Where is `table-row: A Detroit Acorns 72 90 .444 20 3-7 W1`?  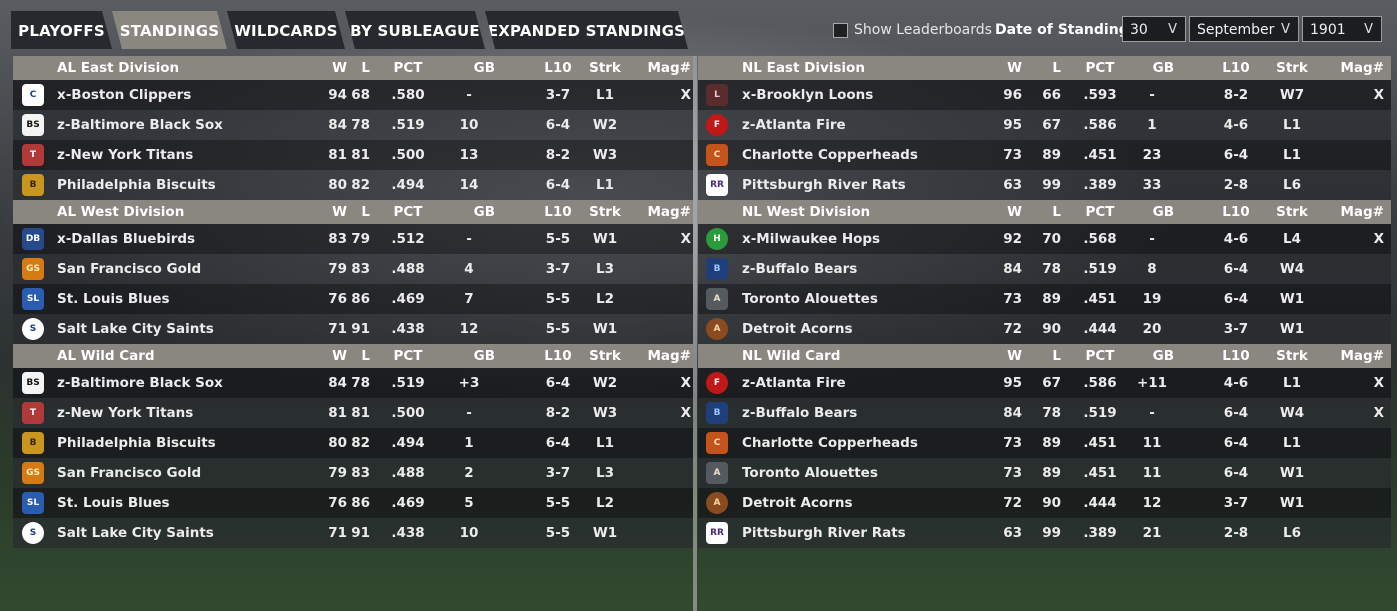
table-row: A Detroit Acorns 72 90 .444 20 3-7 W1 is located at coordinates (1044, 329).